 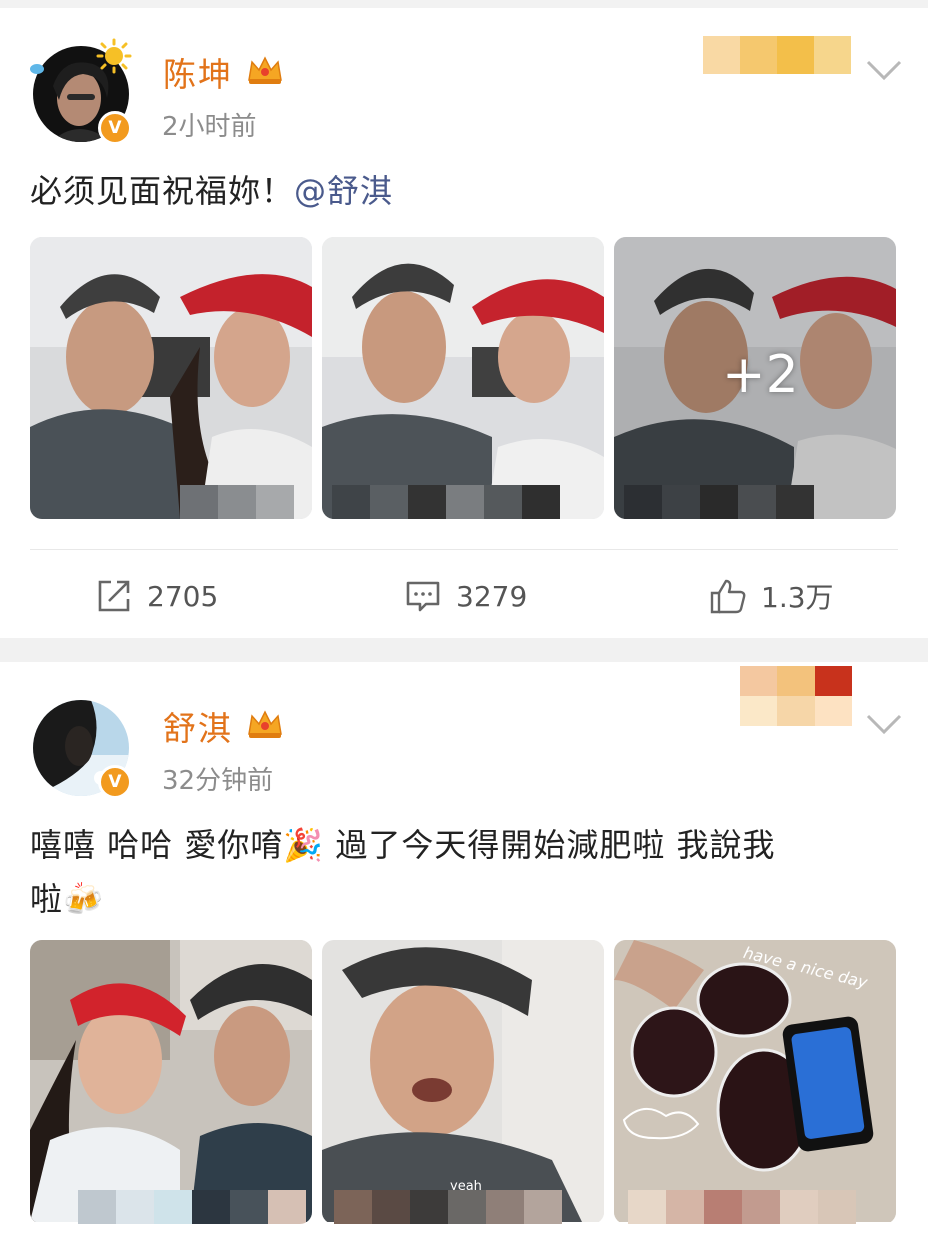 I want to click on mention-link: @舒淇, so click(x=343, y=191).